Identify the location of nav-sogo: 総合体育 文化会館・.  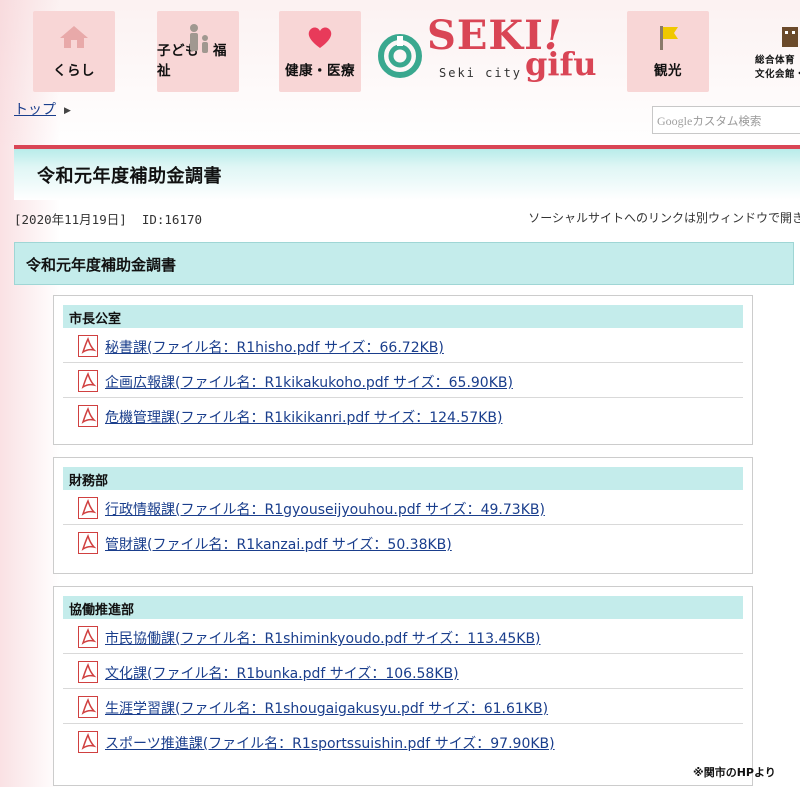
(775, 51).